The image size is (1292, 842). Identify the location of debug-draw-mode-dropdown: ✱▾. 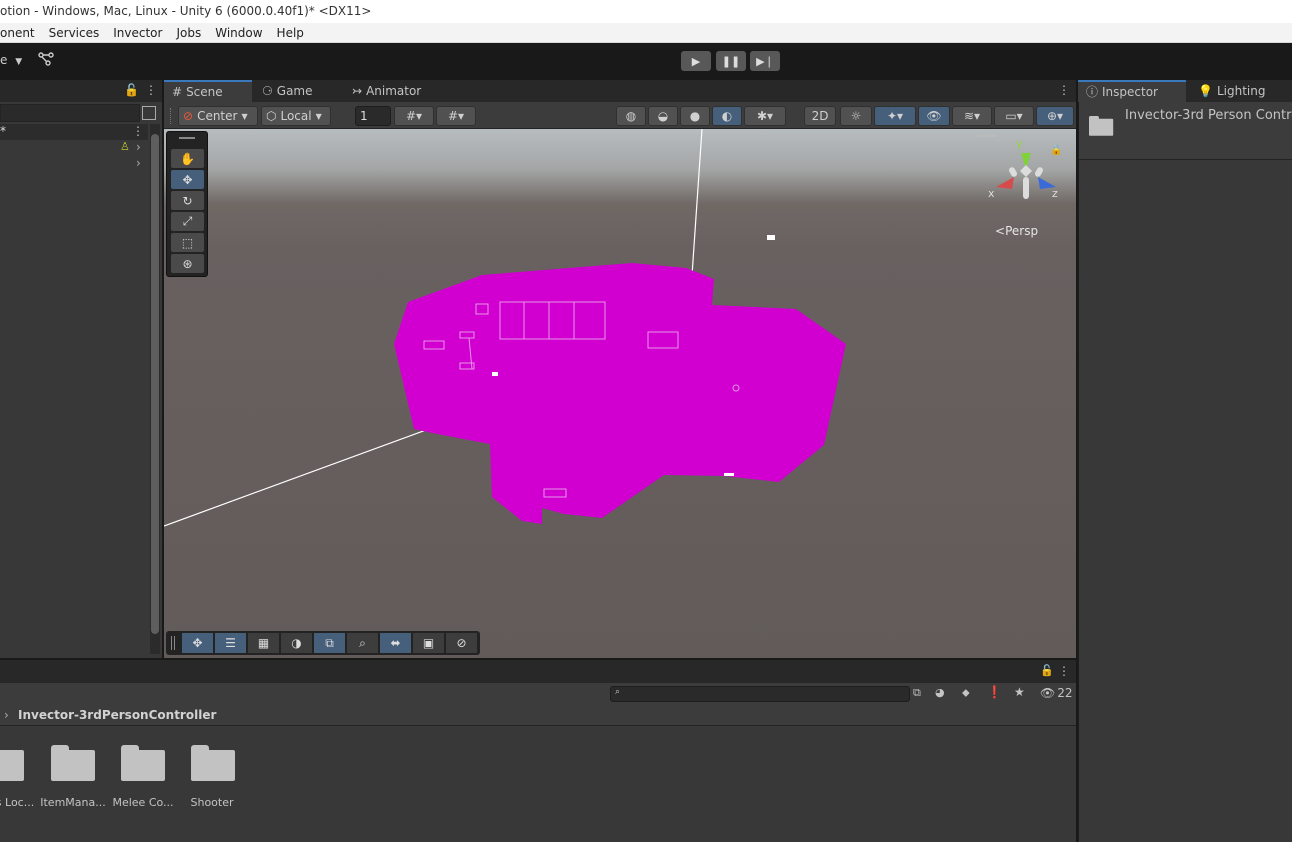
(765, 116).